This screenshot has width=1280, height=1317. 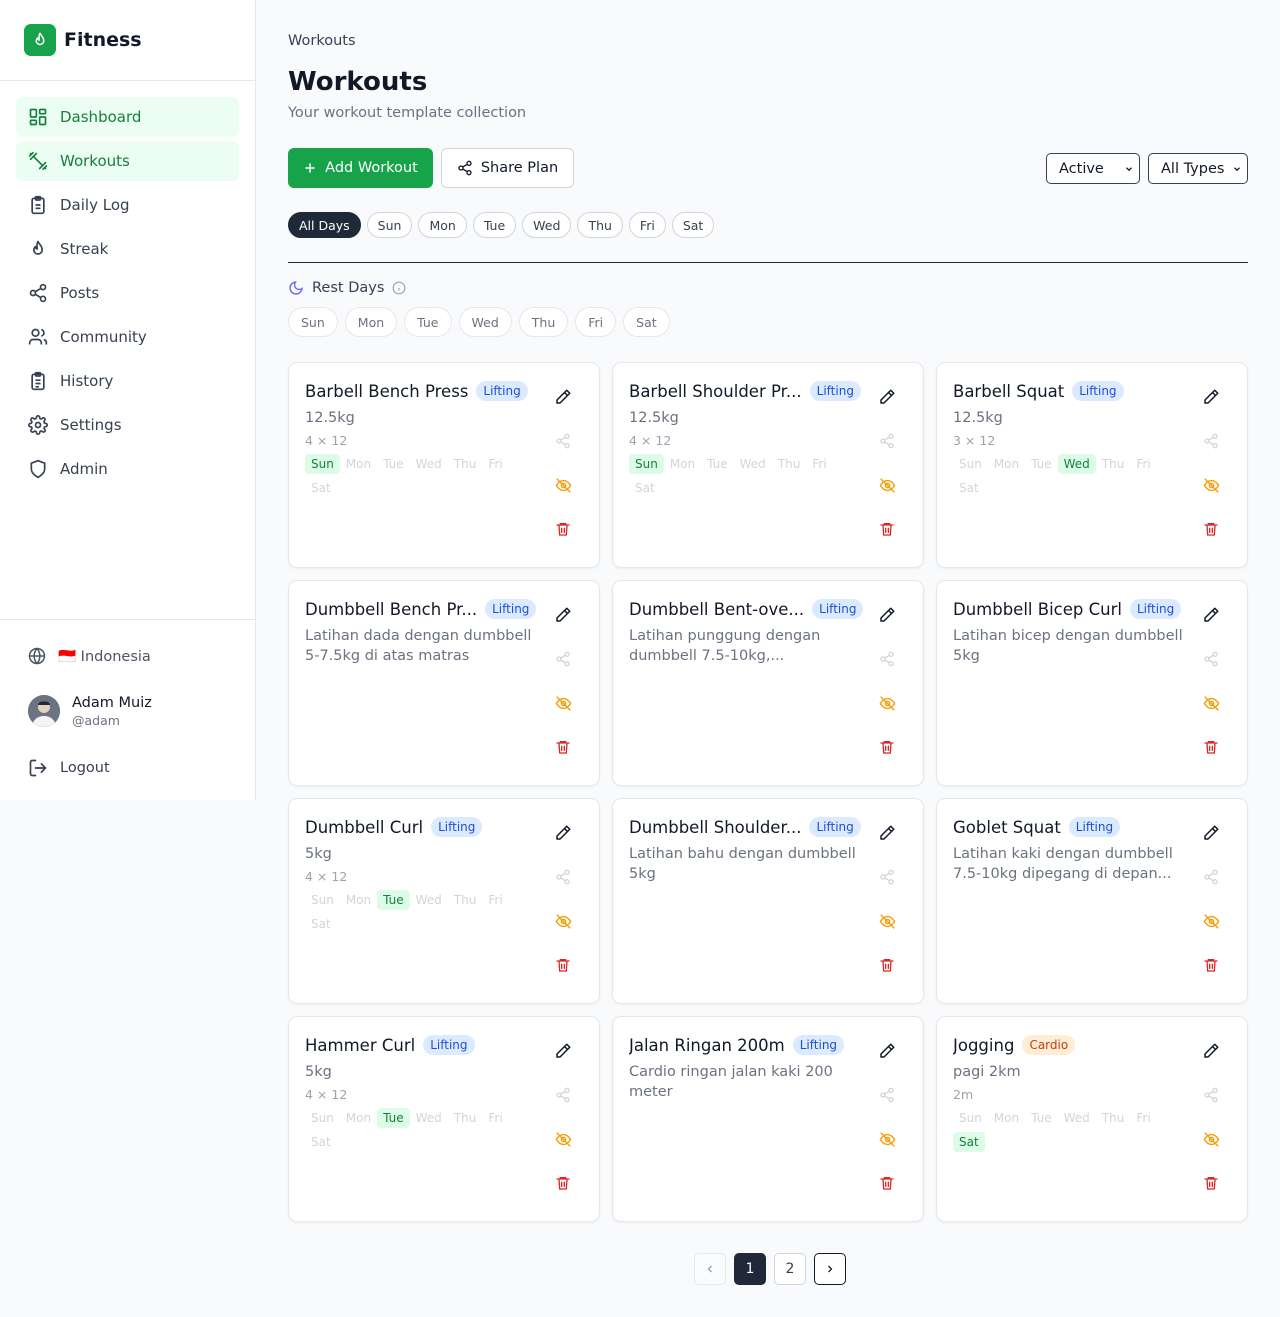 What do you see at coordinates (127, 205) in the screenshot?
I see `sidebar-item-daily-log: Daily Log` at bounding box center [127, 205].